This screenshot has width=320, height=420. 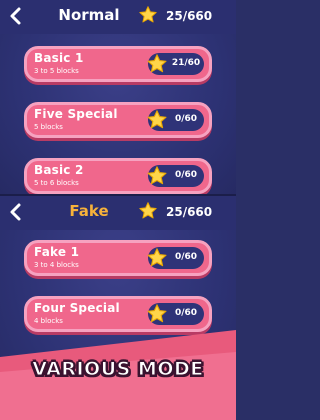 What do you see at coordinates (89, 211) in the screenshot?
I see `page-title: Fake` at bounding box center [89, 211].